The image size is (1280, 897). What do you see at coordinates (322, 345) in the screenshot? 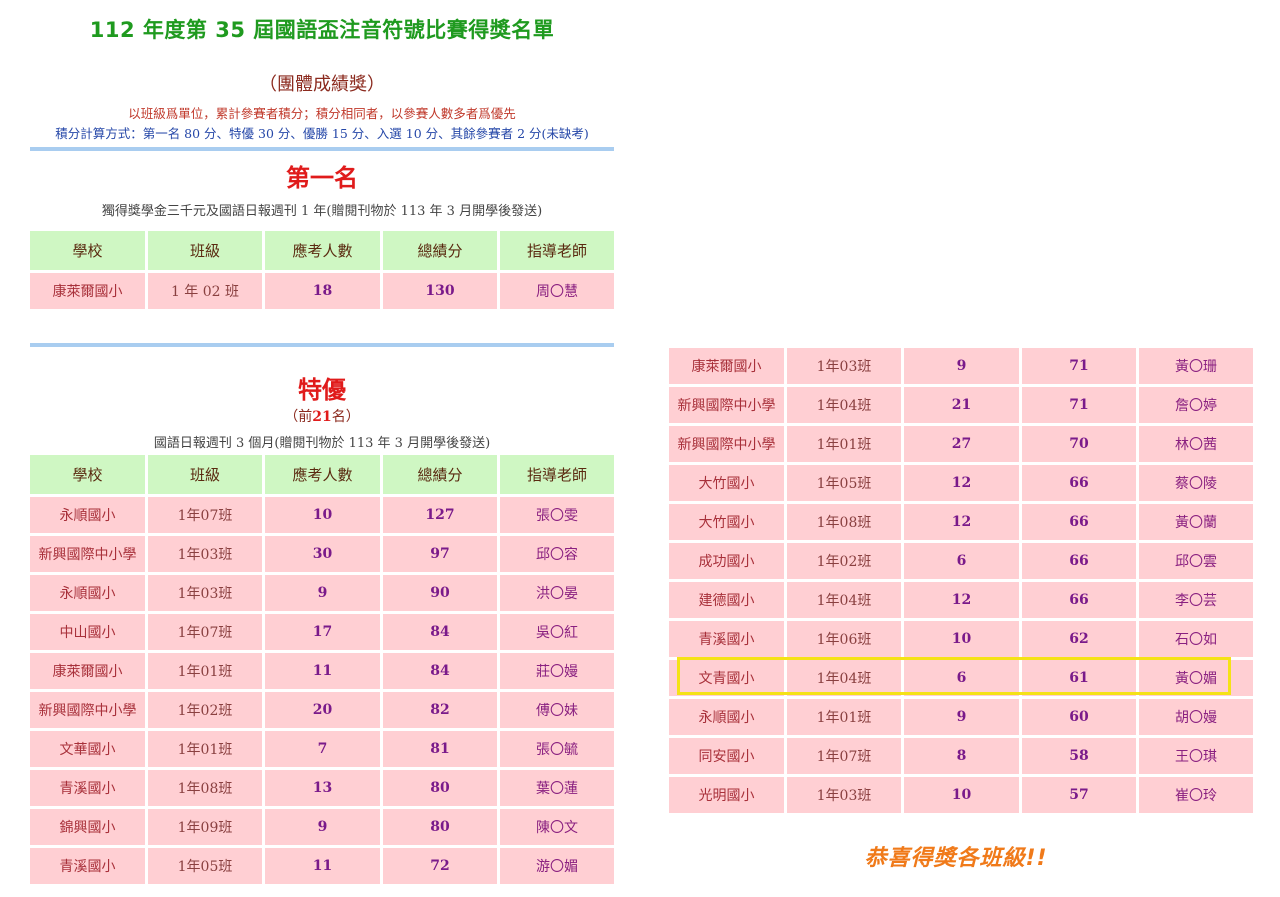
I see `divider-line` at bounding box center [322, 345].